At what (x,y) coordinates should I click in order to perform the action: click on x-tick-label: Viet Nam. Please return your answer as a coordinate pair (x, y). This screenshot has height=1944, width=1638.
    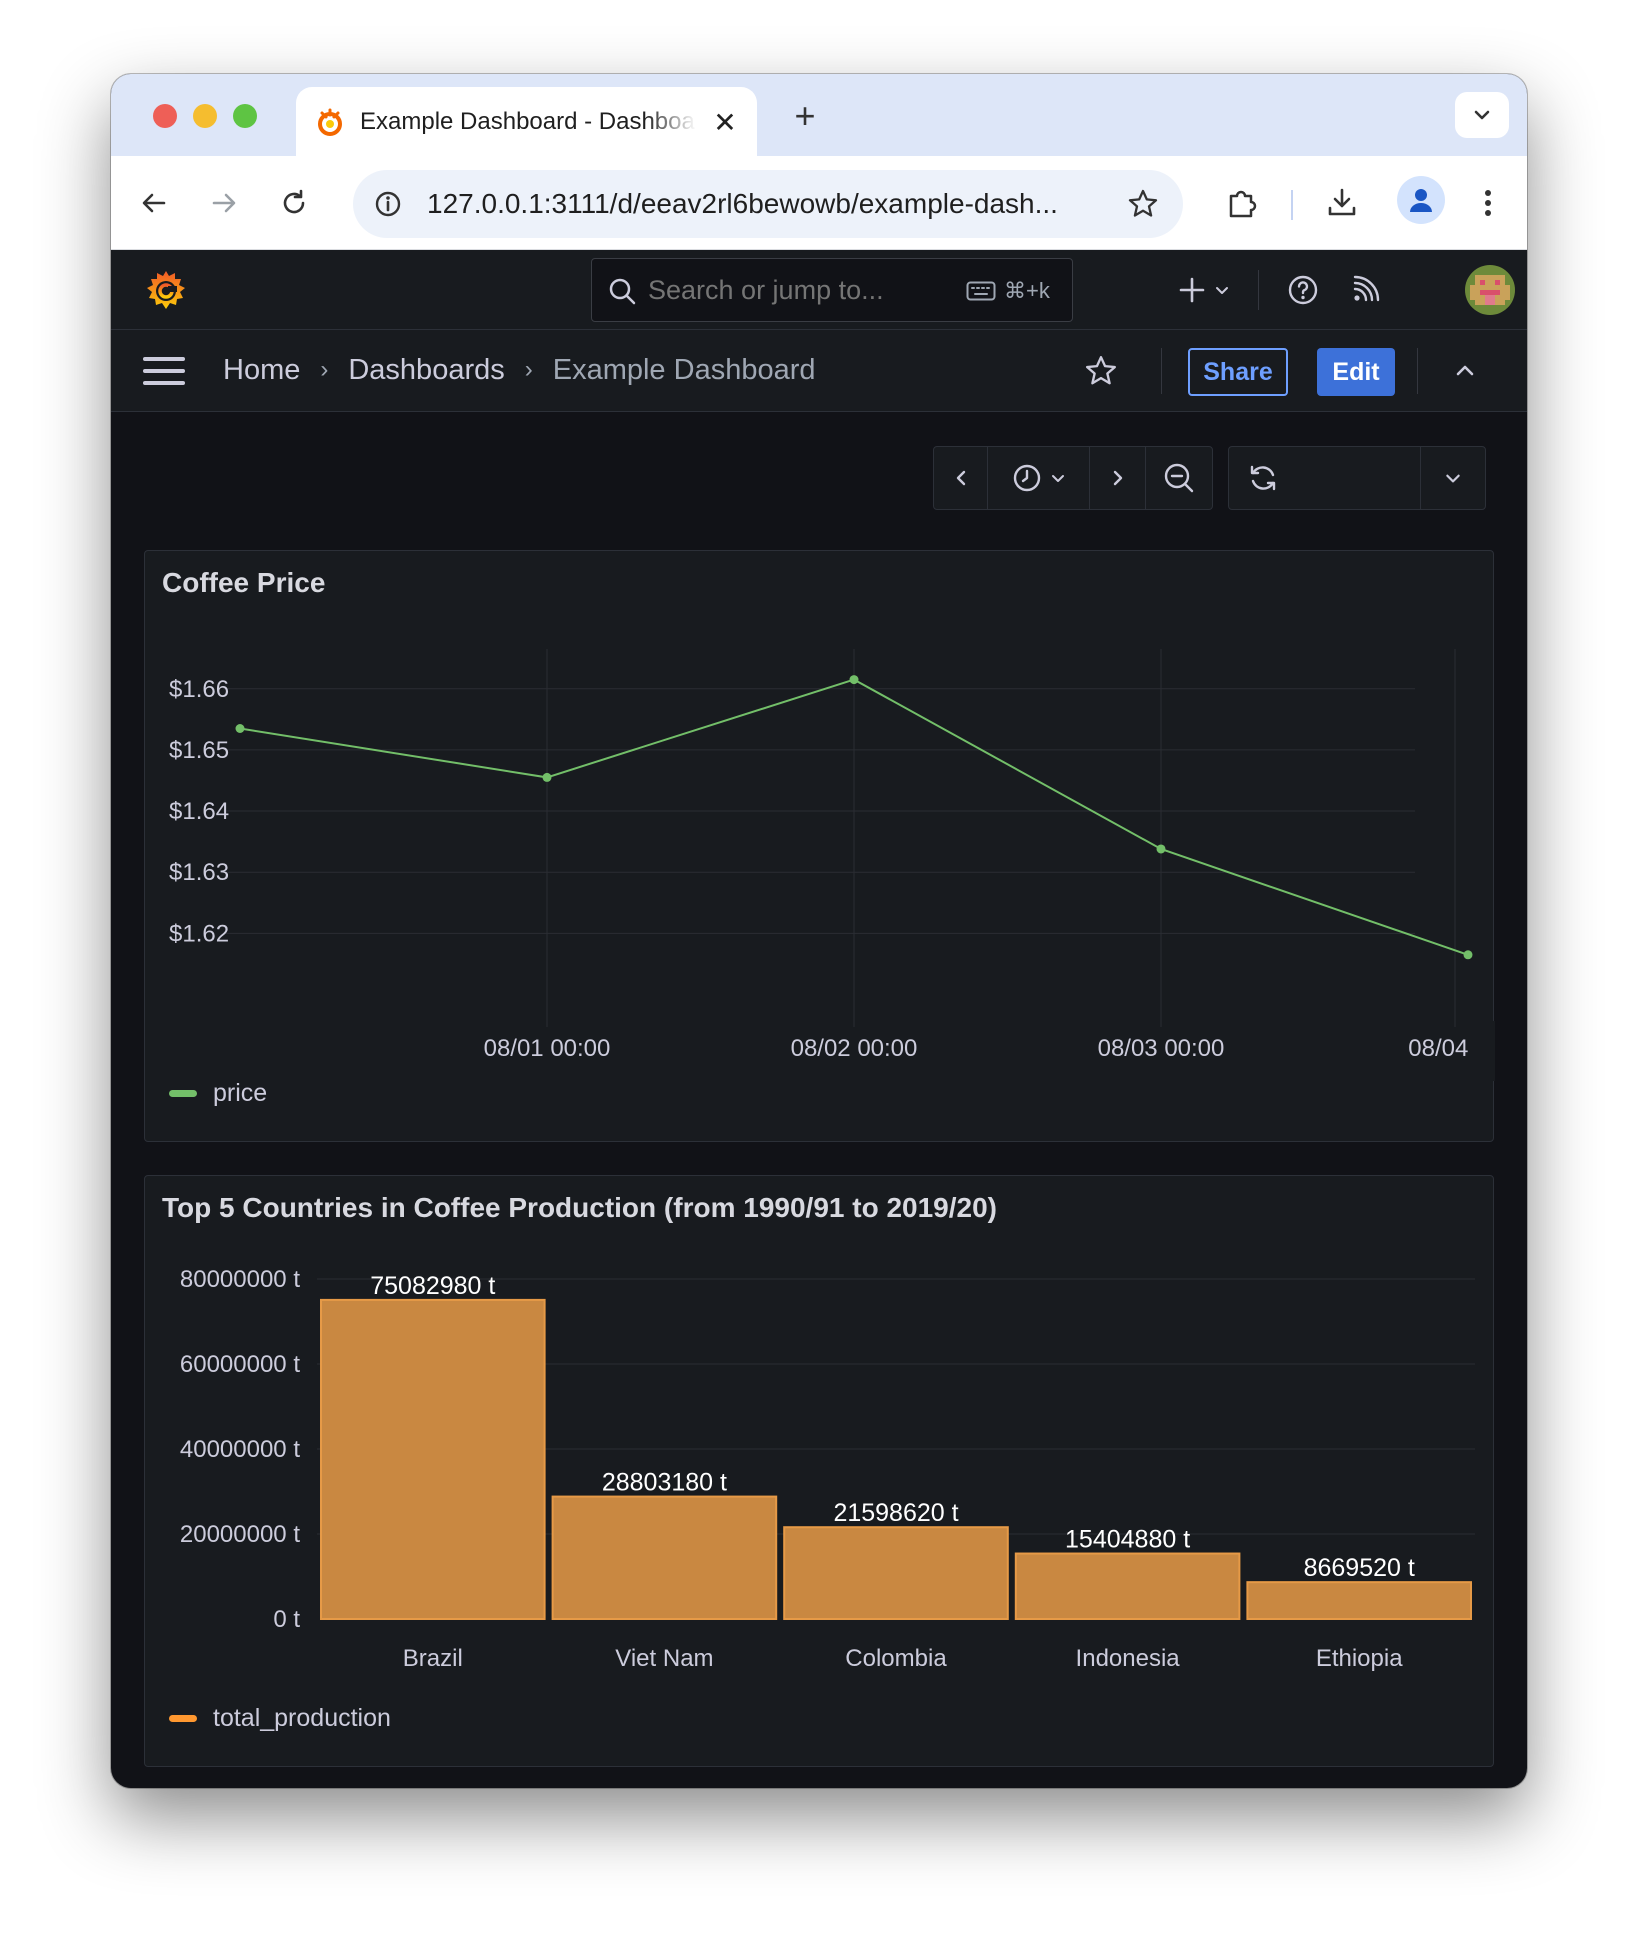
    Looking at the image, I should click on (664, 1658).